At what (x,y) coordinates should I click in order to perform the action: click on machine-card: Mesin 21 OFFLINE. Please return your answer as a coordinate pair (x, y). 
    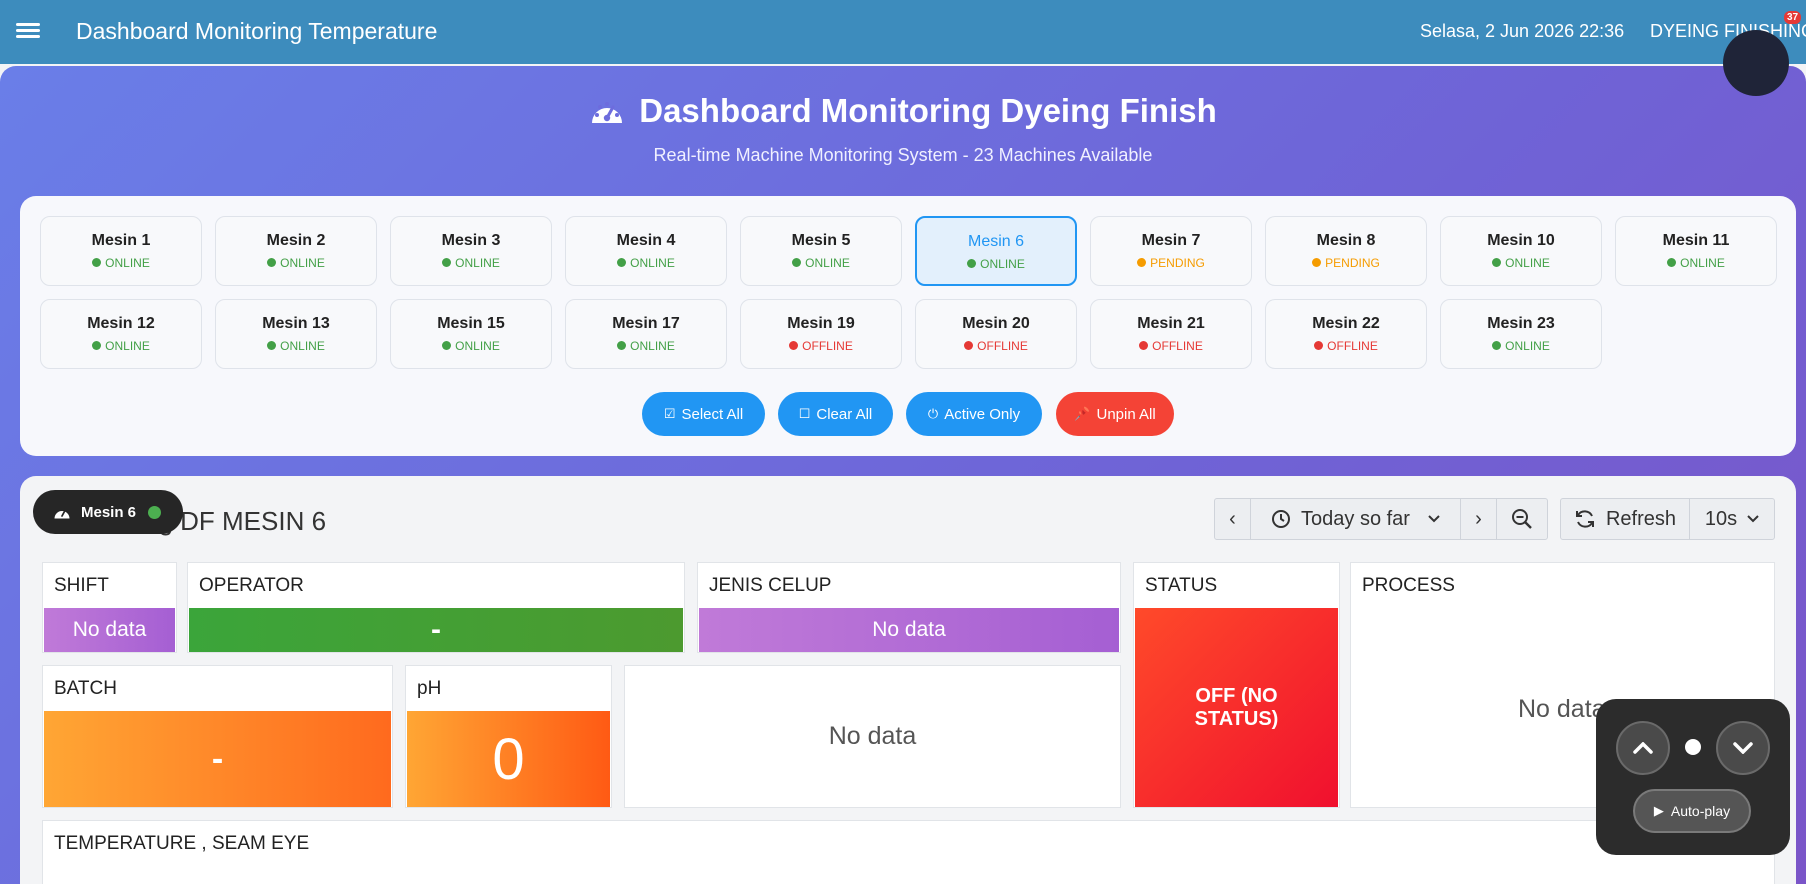
    Looking at the image, I should click on (1171, 334).